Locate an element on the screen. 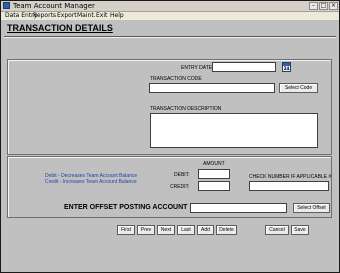 Image resolution: width=340 pixels, height=273 pixels. menu-export: Export is located at coordinates (67, 16).